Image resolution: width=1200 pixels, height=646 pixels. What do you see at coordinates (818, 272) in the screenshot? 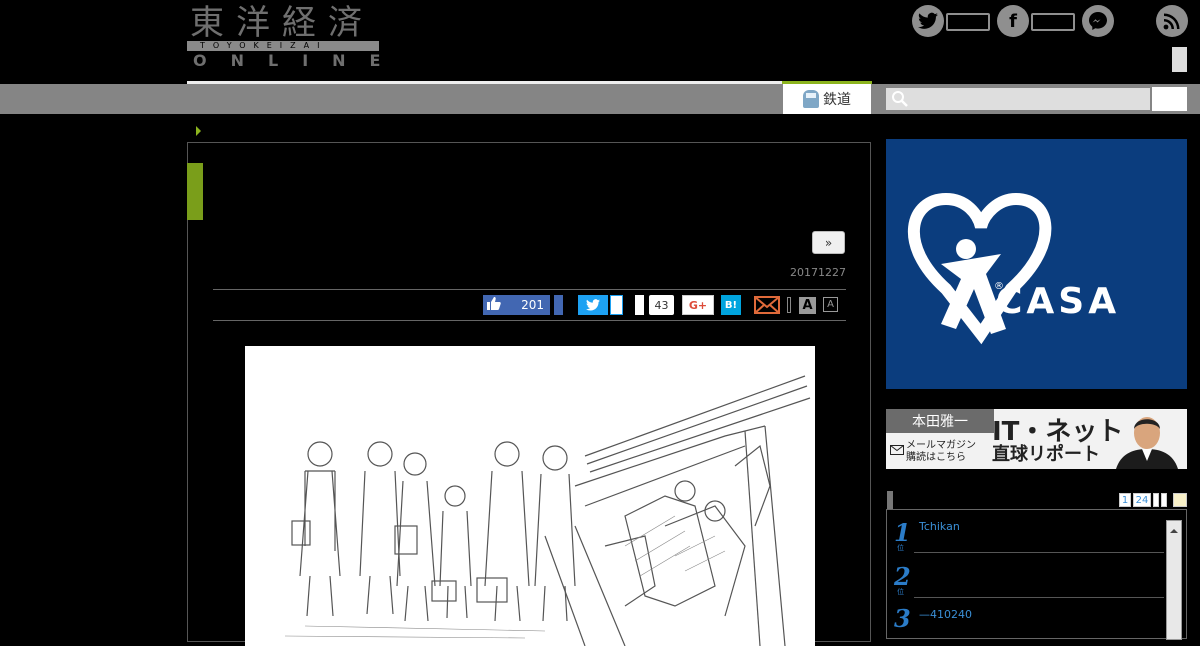
I see `article-date: 20171227` at bounding box center [818, 272].